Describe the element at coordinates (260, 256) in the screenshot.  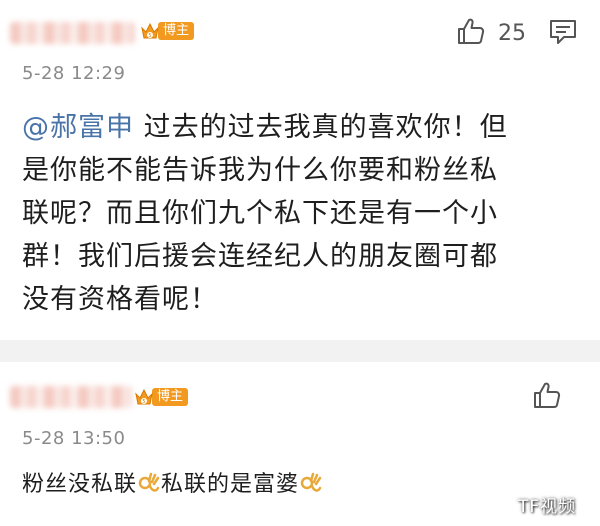
I see `post-line-4: 群！我们后援会连经纪人的朋友圈可都` at that location.